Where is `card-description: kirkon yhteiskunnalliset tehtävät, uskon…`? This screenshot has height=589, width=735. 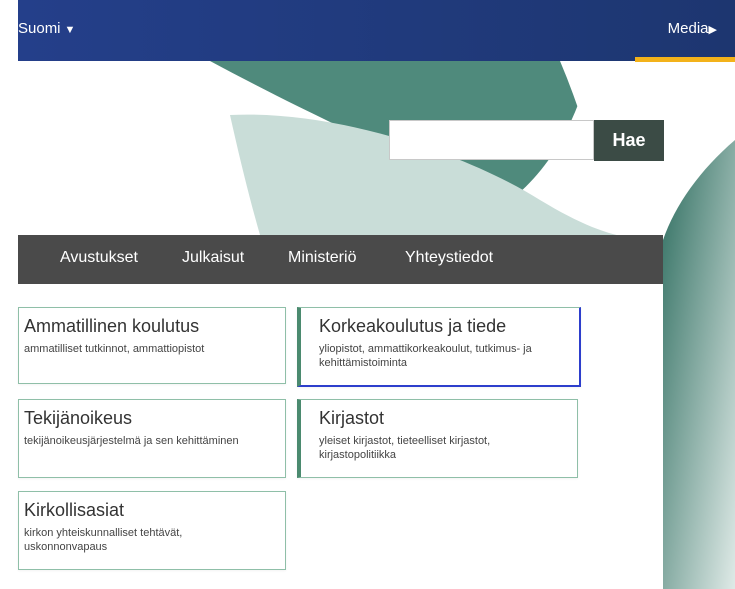
card-description: kirkon yhteiskunnalliset tehtävät, uskon… is located at coordinates (103, 540).